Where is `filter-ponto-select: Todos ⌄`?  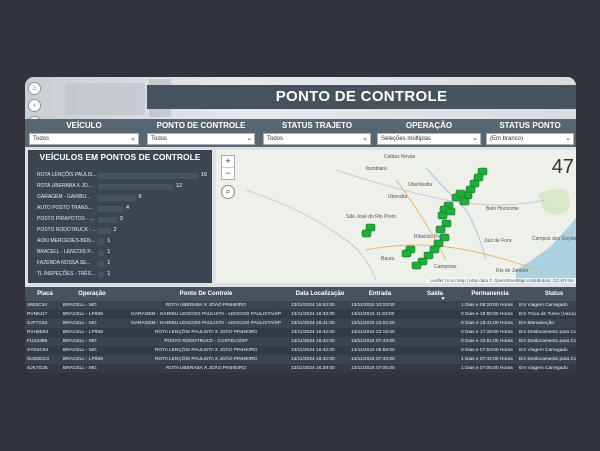
filter-ponto-select: Todos ⌄ is located at coordinates (201, 139).